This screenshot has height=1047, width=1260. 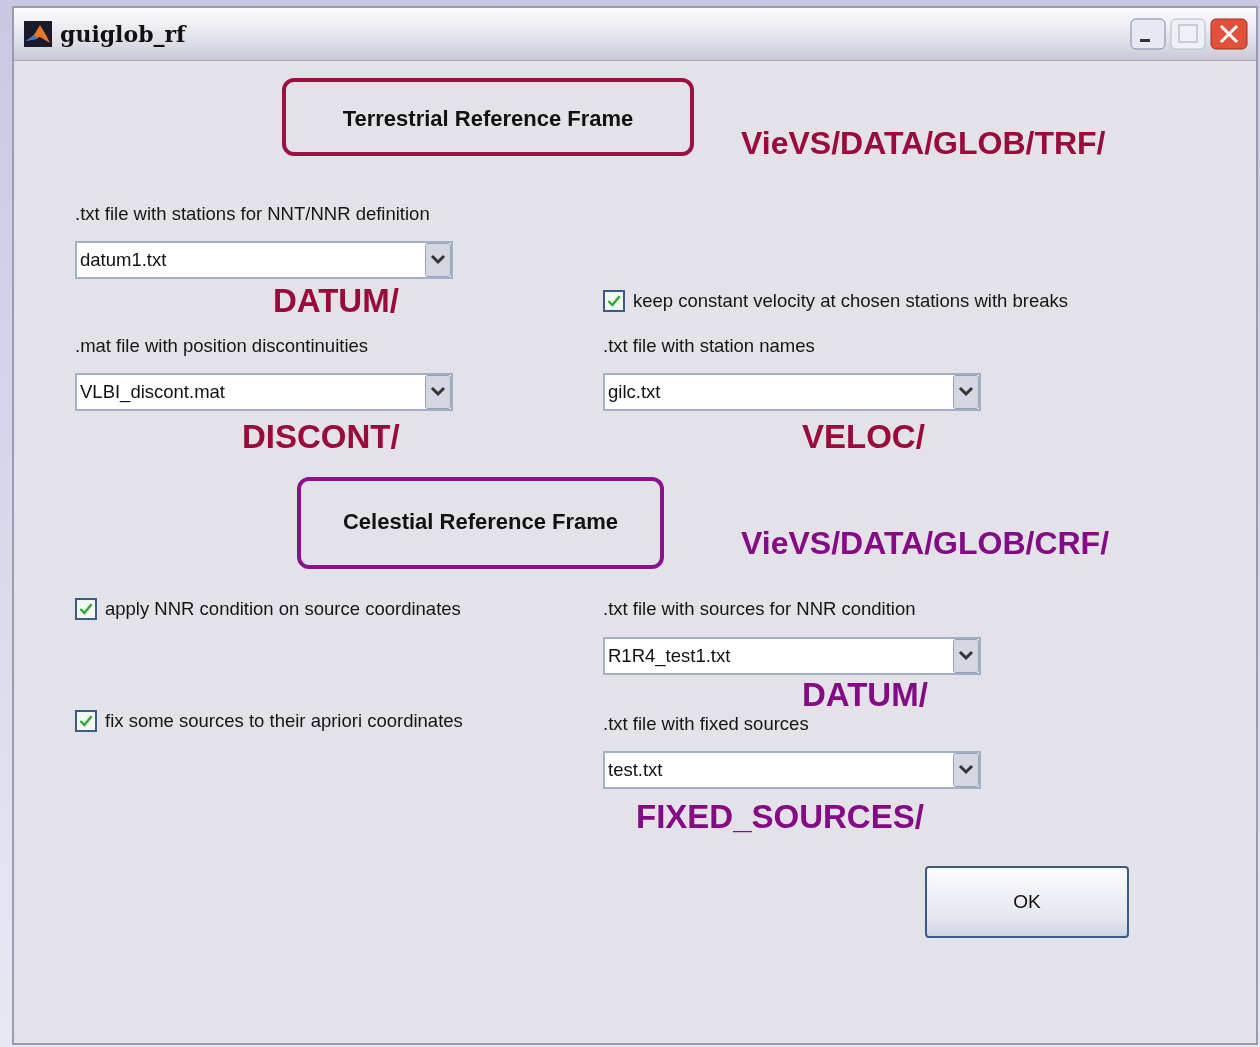 I want to click on checkbox-label: apply NNR condition on source coordinates, so click(x=283, y=609).